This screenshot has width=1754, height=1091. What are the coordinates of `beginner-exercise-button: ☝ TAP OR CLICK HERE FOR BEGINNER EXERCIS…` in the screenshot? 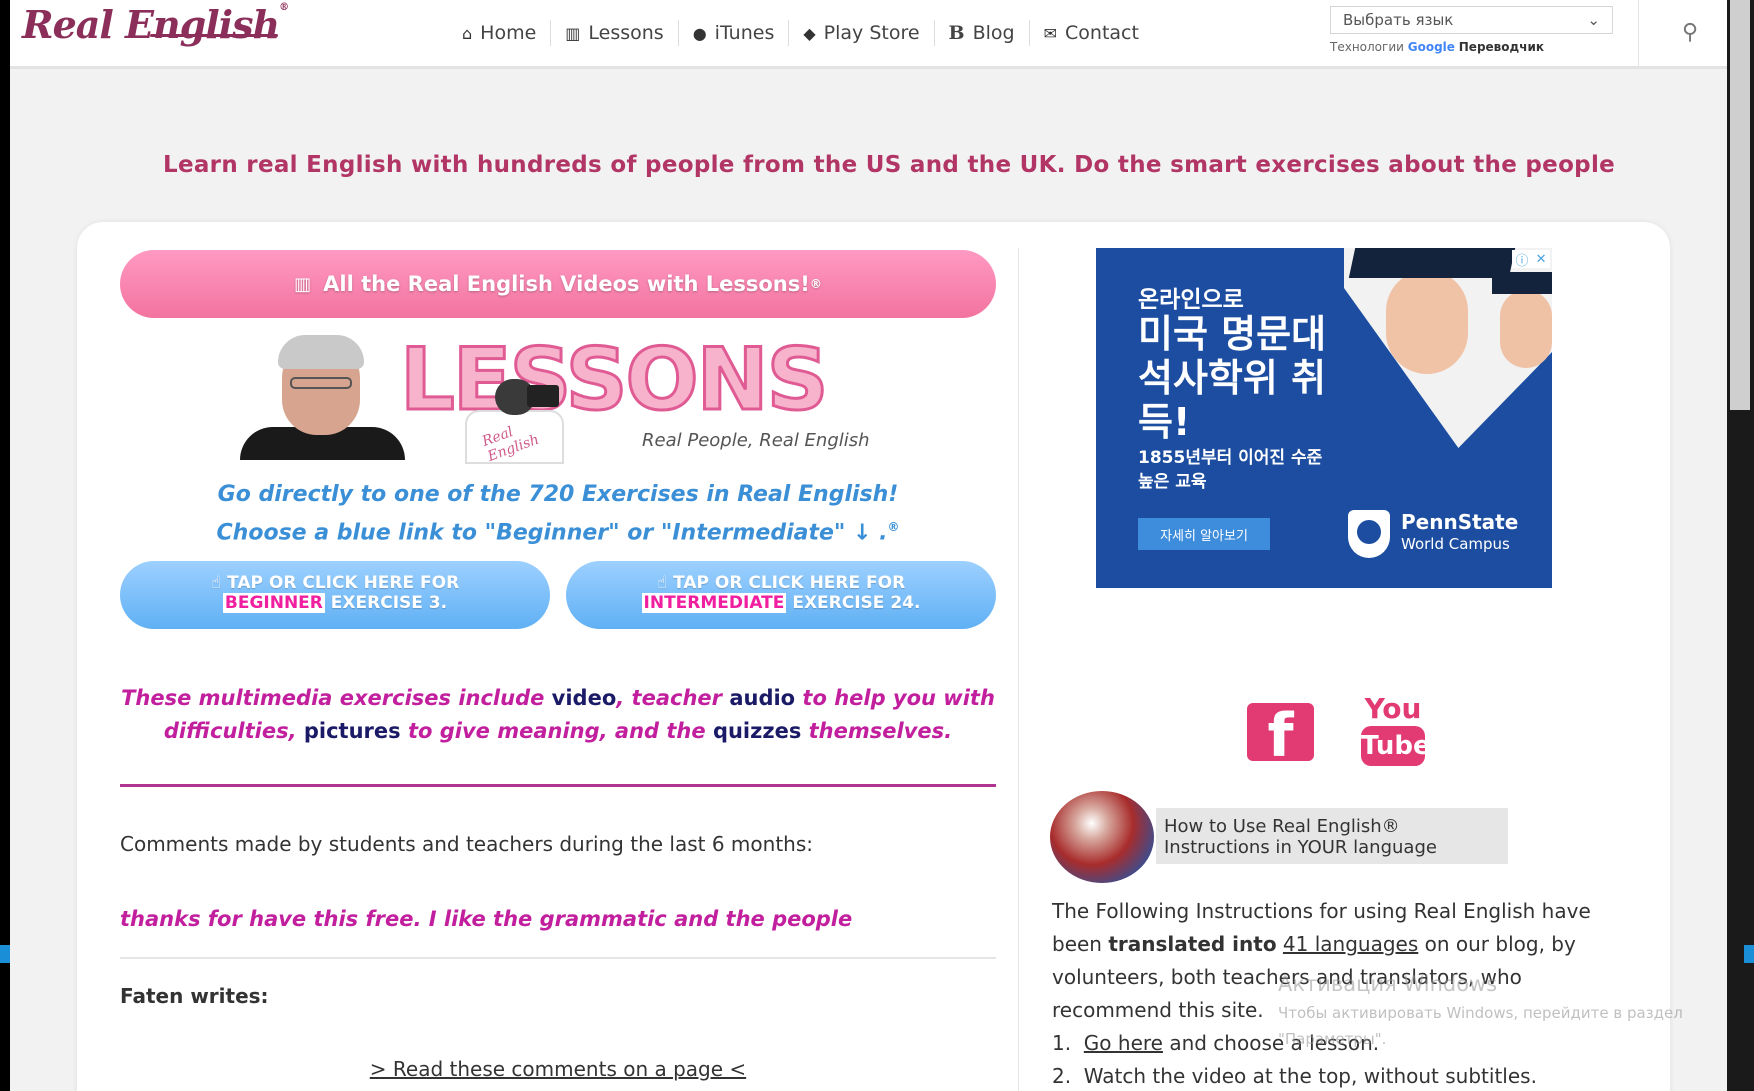 It's located at (335, 595).